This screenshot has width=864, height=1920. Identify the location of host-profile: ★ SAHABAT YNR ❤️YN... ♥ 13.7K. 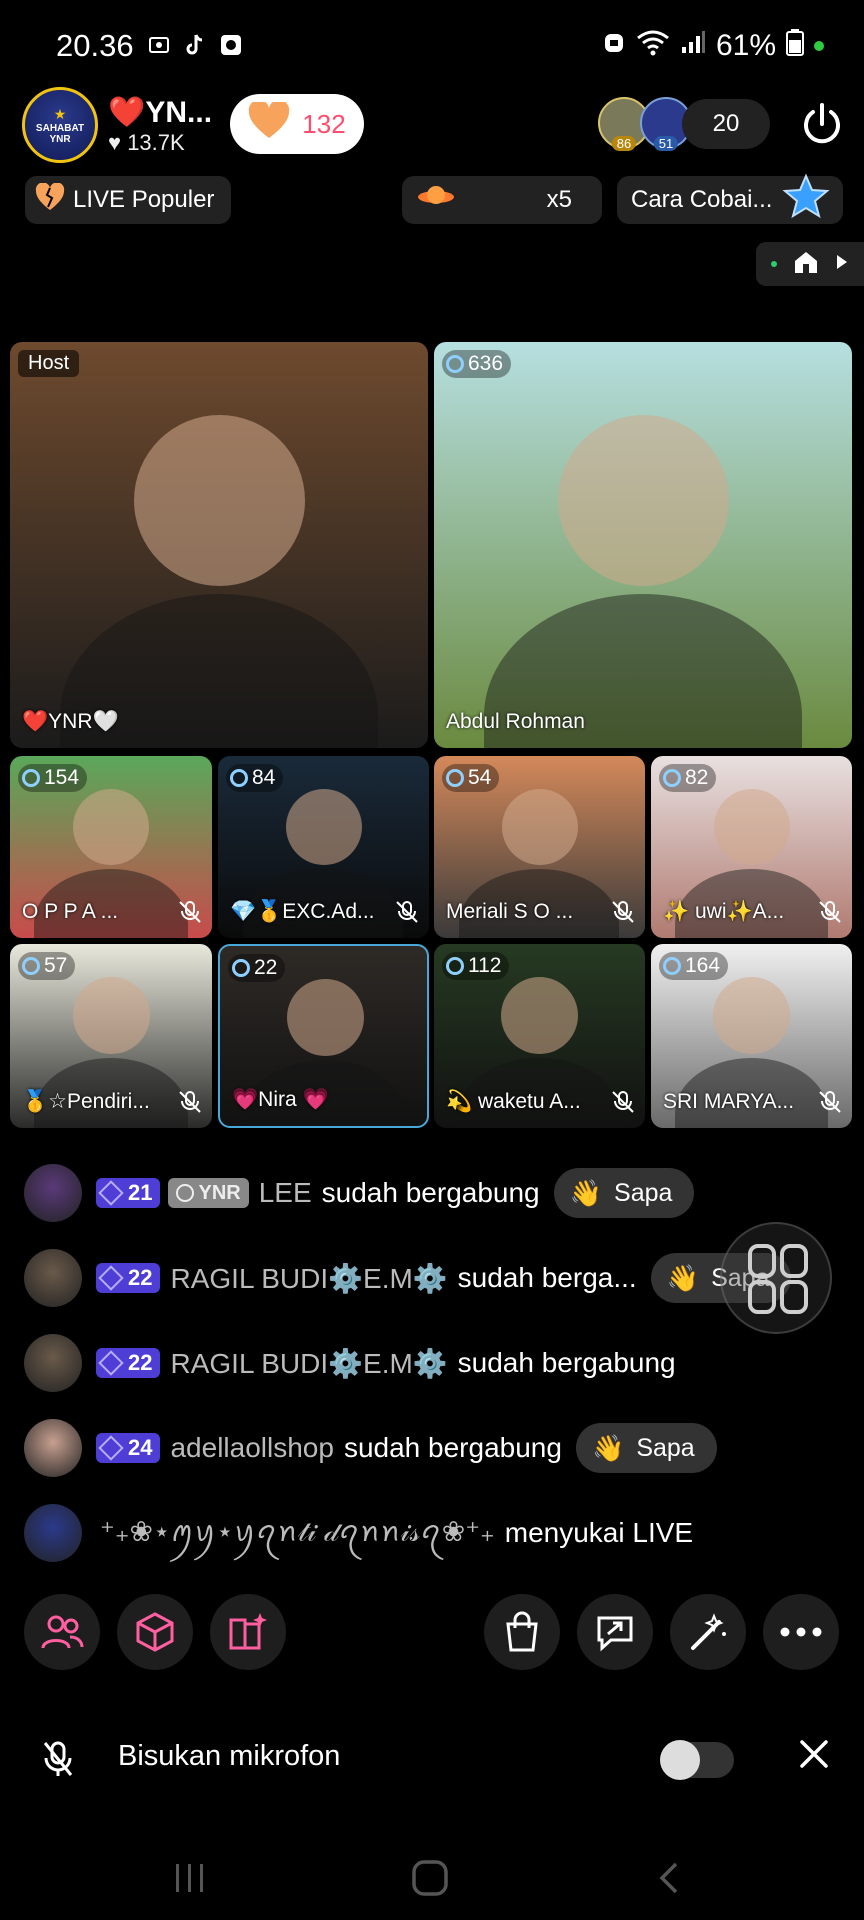
(117, 125).